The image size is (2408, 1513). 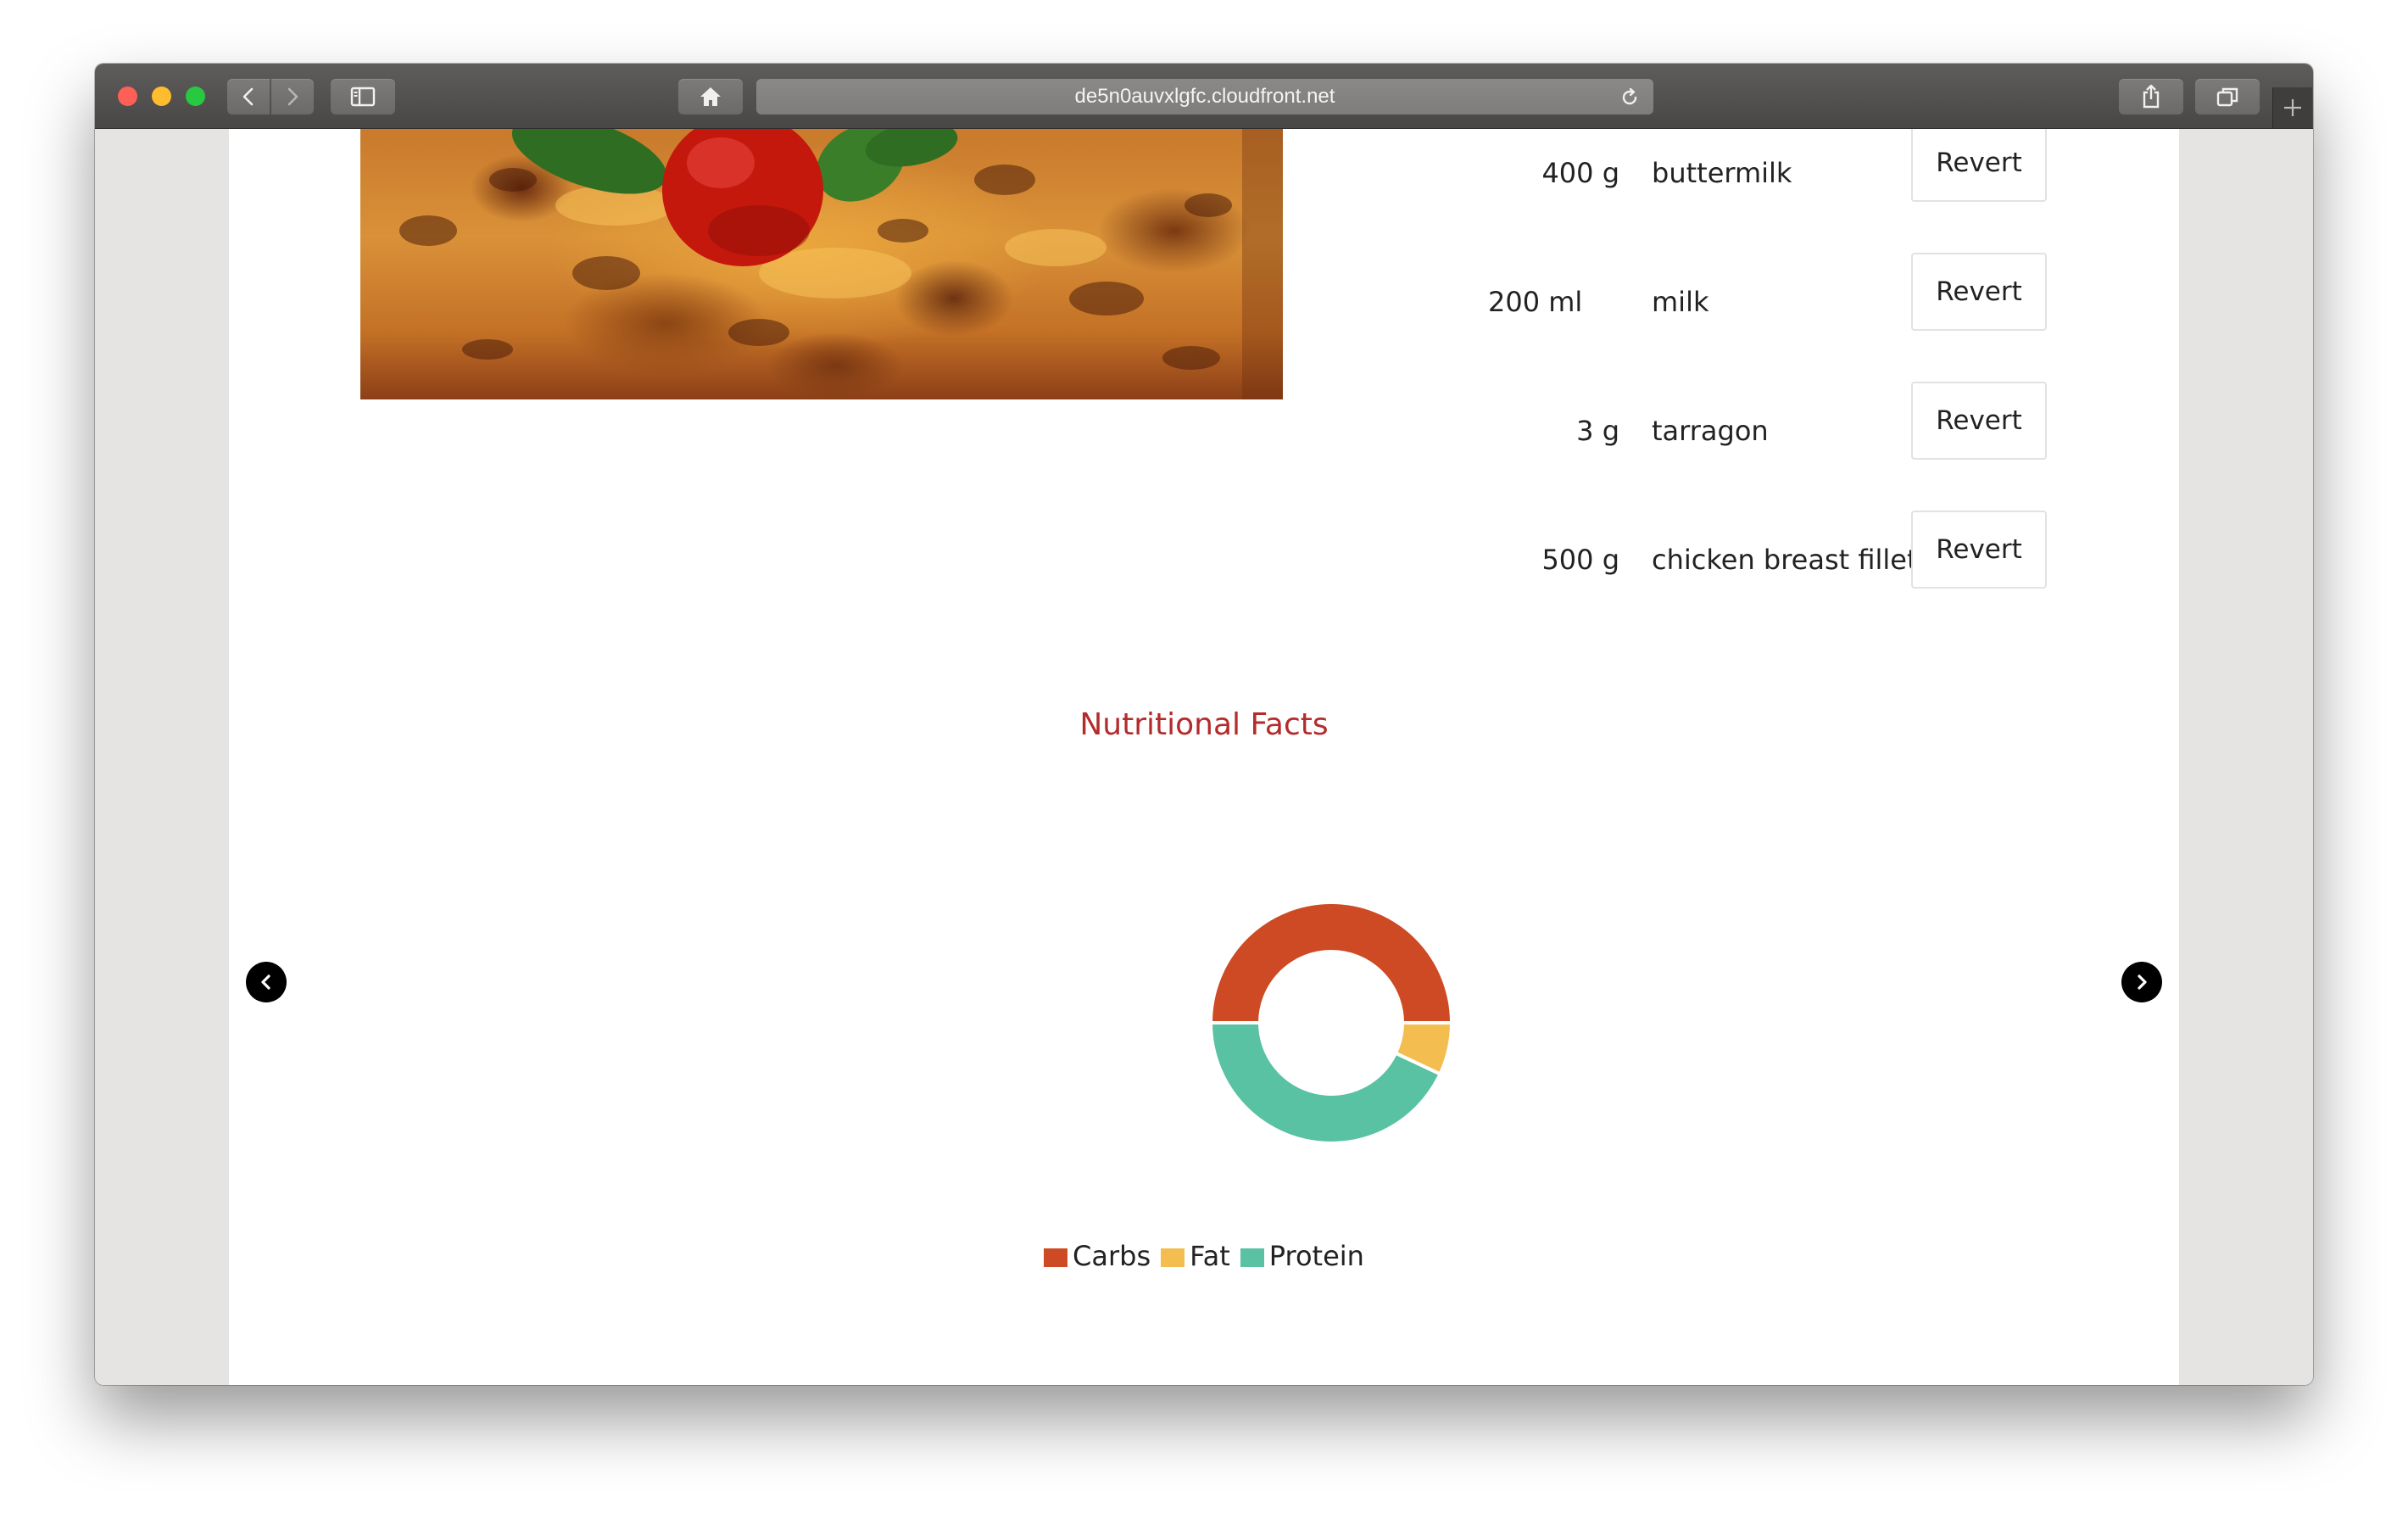 I want to click on sidebar-icon, so click(x=363, y=97).